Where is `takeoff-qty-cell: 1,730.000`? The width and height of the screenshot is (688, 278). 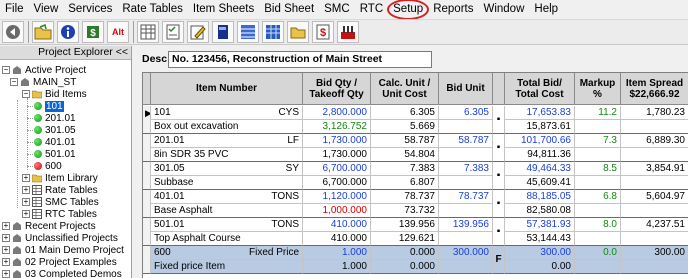 takeoff-qty-cell: 1,730.000 is located at coordinates (337, 155).